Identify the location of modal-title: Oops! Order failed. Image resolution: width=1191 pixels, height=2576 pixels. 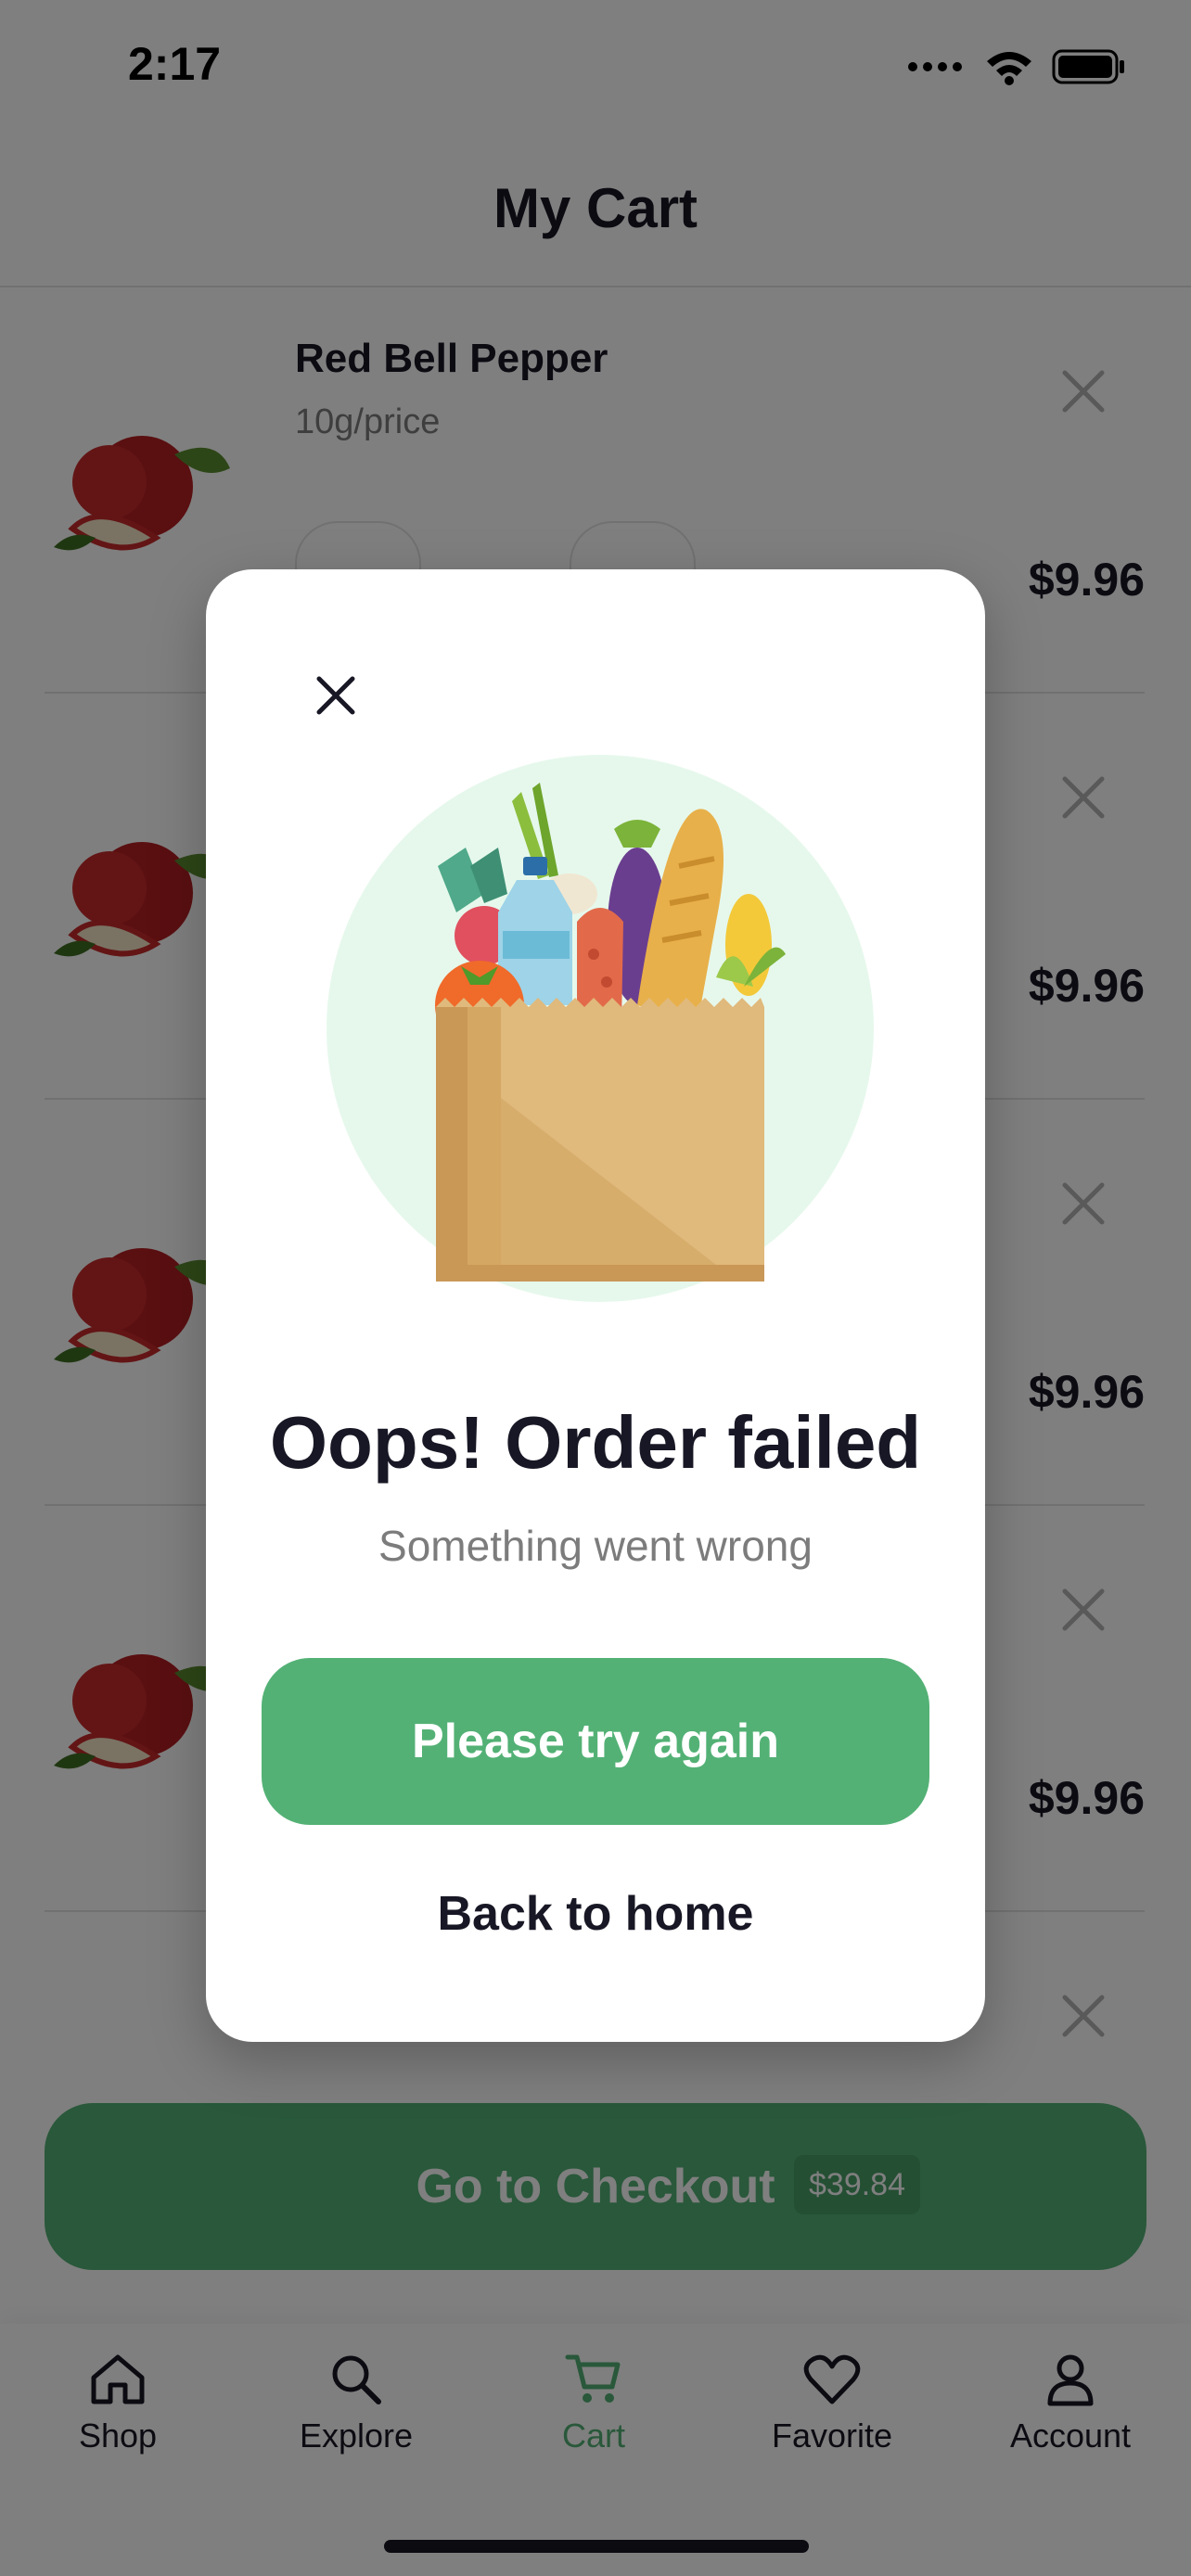
(595, 1443).